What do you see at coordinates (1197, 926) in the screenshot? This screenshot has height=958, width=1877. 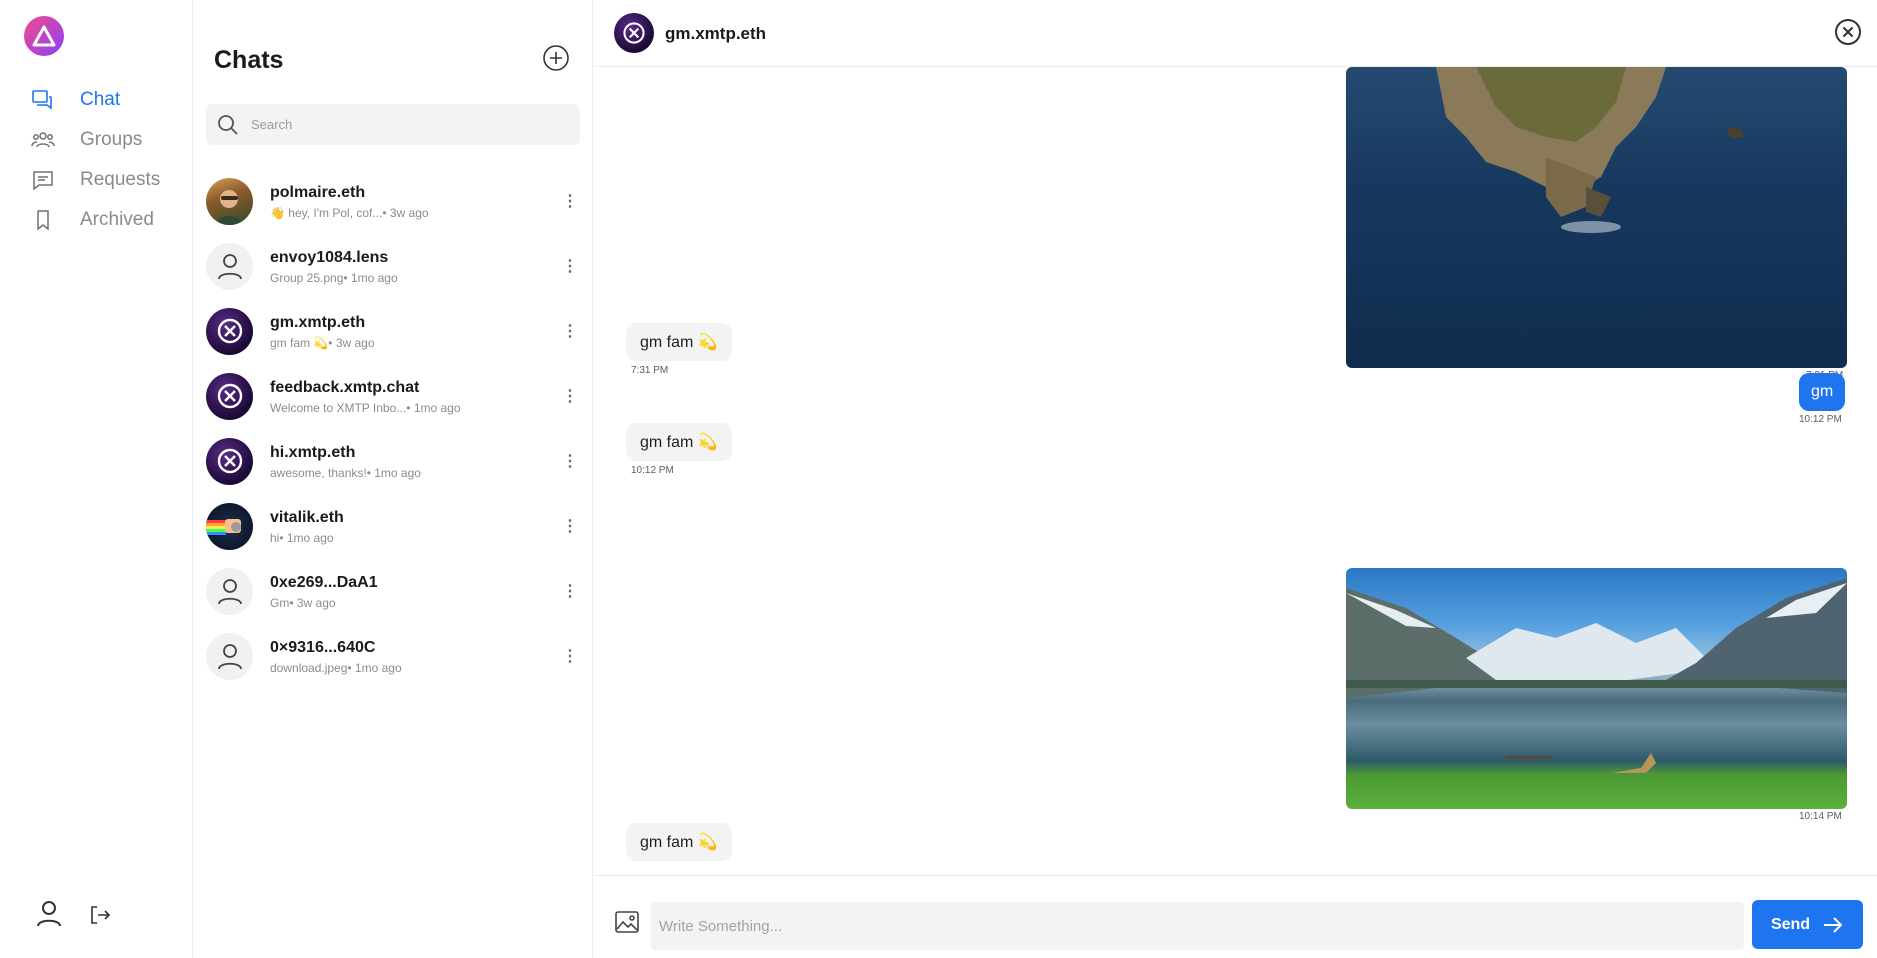 I see `message-input` at bounding box center [1197, 926].